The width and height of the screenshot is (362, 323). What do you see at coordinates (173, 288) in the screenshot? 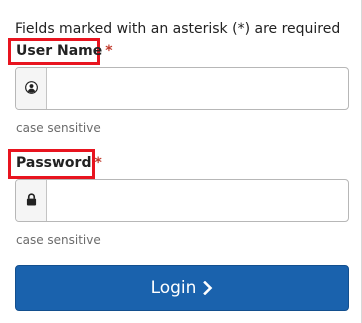
I see `login-button-label: Login` at bounding box center [173, 288].